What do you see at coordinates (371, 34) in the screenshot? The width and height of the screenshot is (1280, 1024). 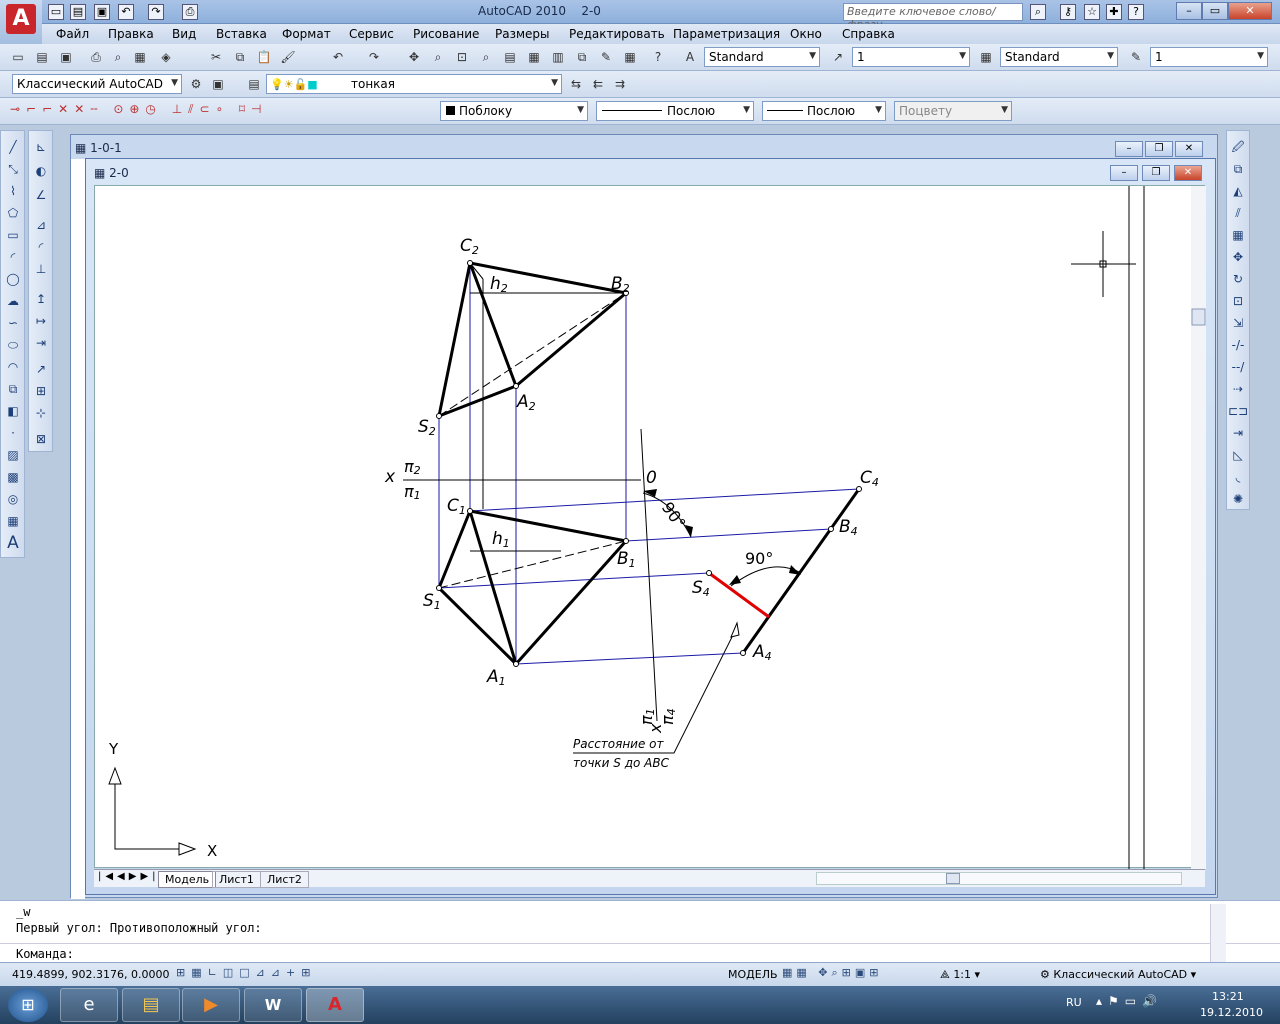 I see `menu-tools: Сервис` at bounding box center [371, 34].